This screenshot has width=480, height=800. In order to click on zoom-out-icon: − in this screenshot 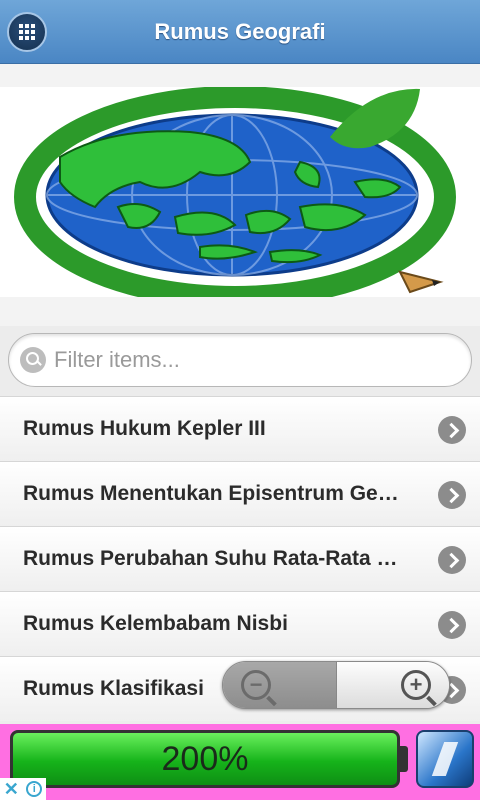, I will do `click(256, 685)`.